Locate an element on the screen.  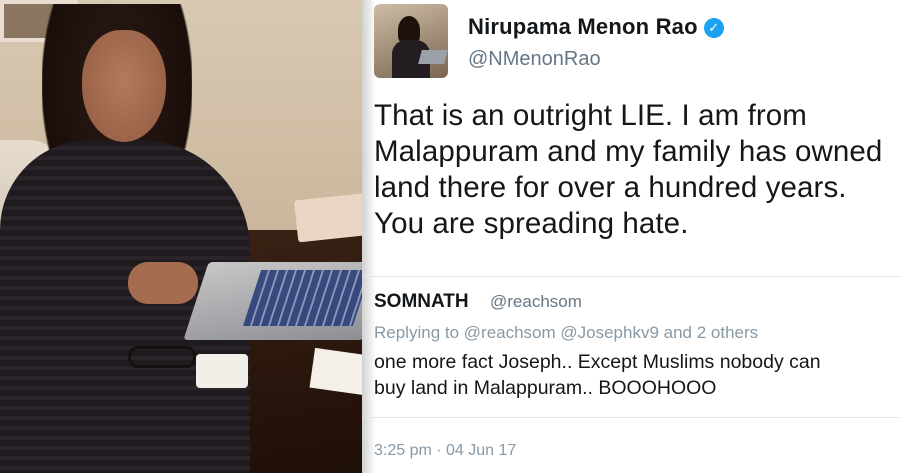
author-name-text: Nirupama Menon Rao is located at coordinates (583, 26).